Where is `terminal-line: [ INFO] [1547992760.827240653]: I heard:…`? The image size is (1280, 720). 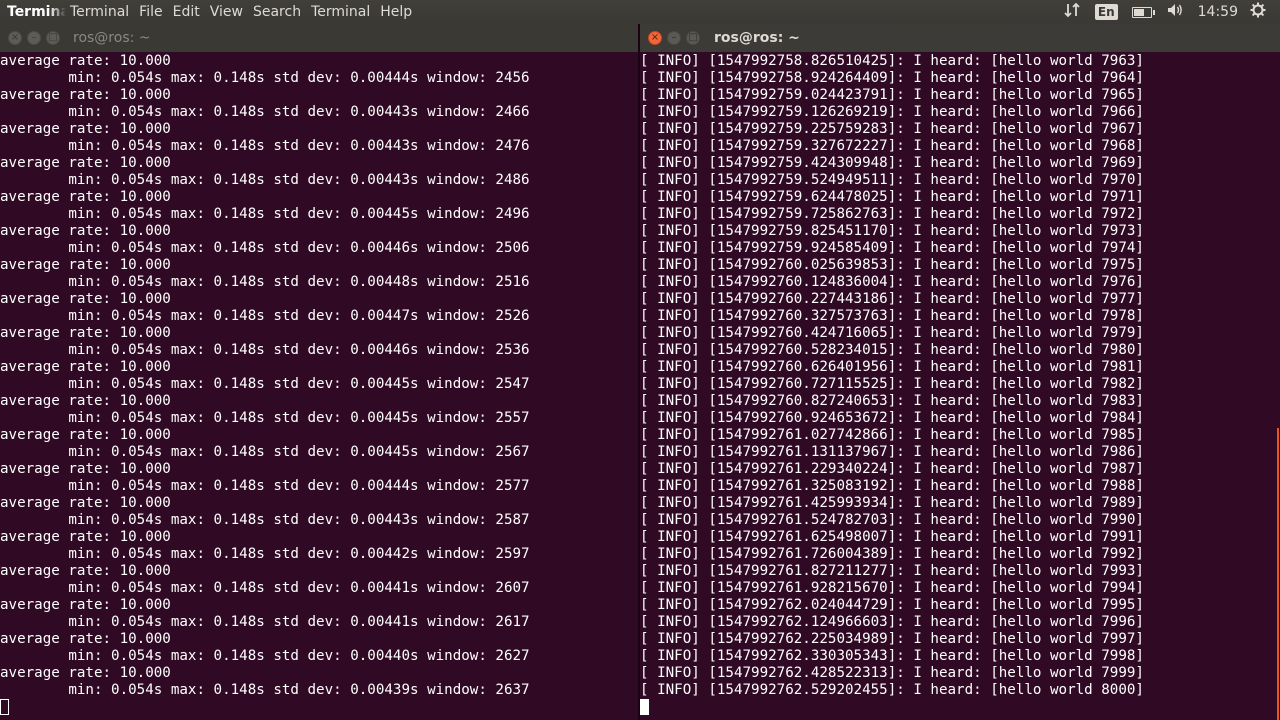 terminal-line: [ INFO] [1547992760.827240653]: I heard:… is located at coordinates (892, 401).